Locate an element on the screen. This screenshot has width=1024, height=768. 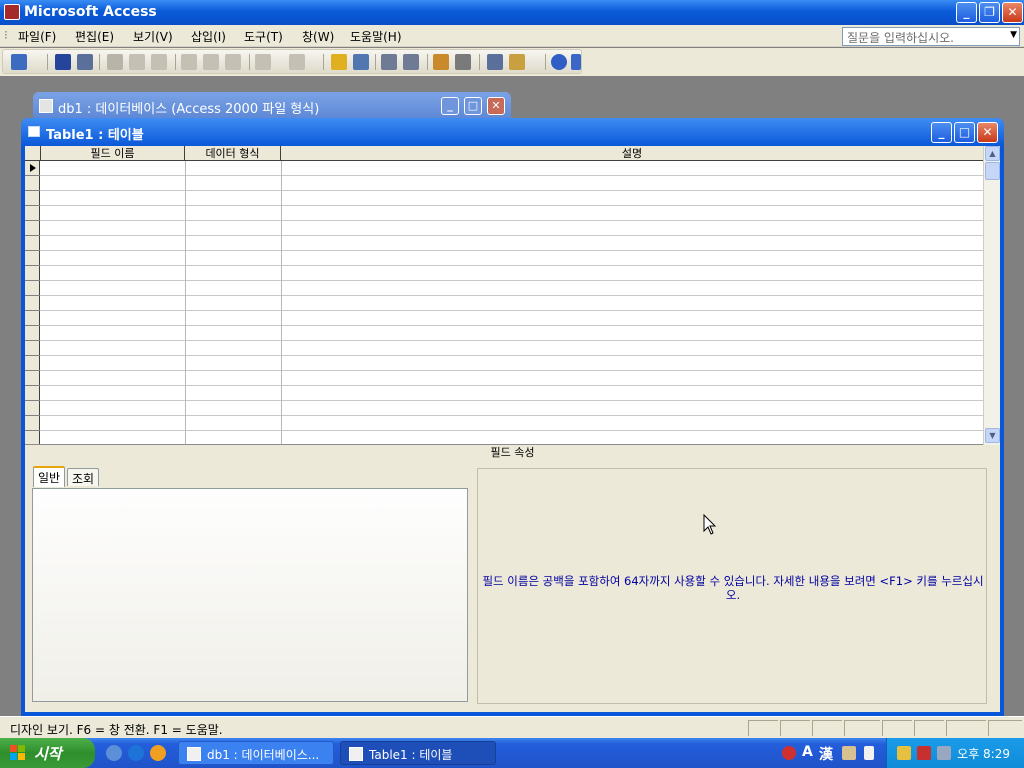
restore-button: ❐ is located at coordinates (989, 12).